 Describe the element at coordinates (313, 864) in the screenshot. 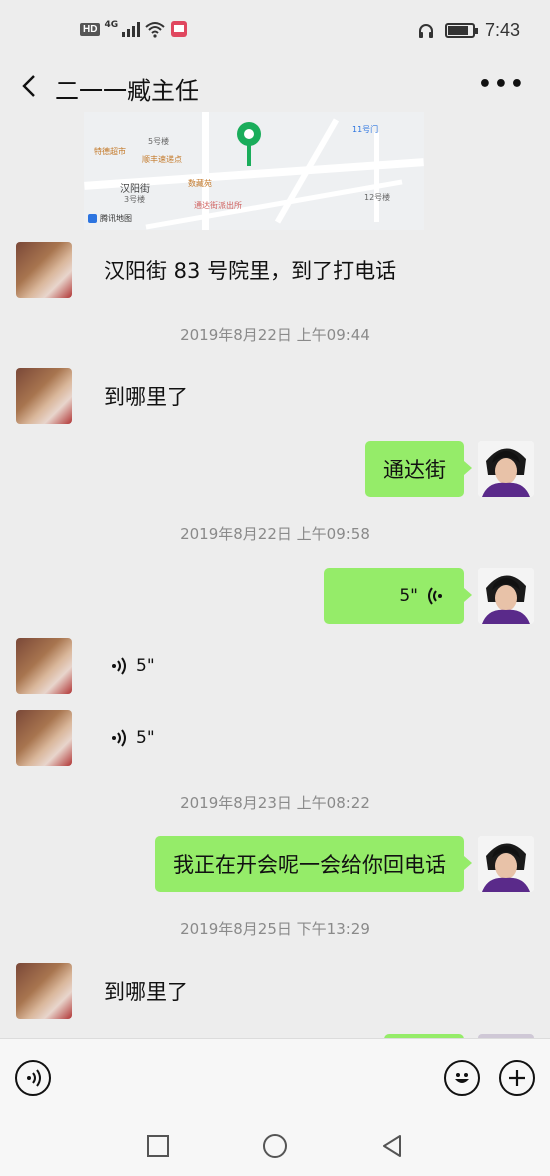

I see `my-message-bubble: 我正在开会呢一会给你回电话` at that location.